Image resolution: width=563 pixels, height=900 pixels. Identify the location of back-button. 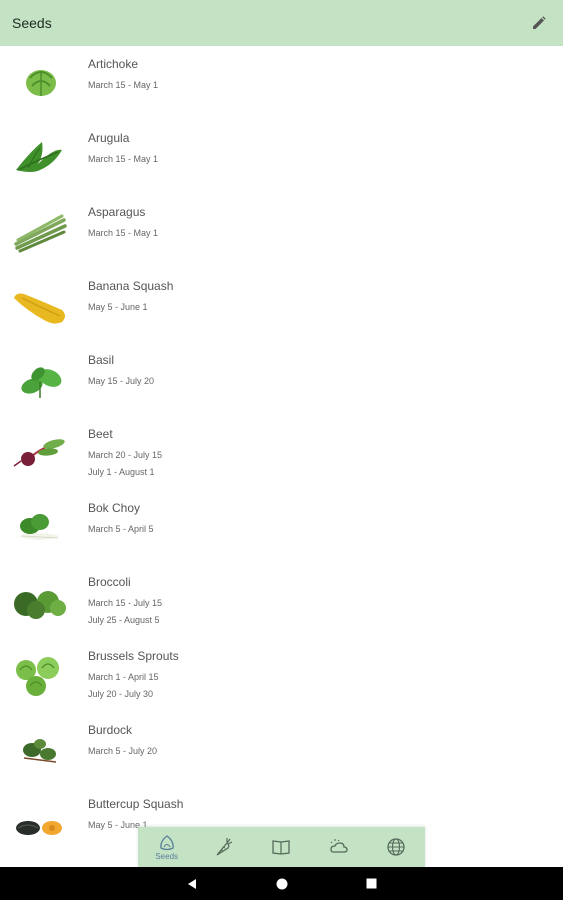
(192, 883).